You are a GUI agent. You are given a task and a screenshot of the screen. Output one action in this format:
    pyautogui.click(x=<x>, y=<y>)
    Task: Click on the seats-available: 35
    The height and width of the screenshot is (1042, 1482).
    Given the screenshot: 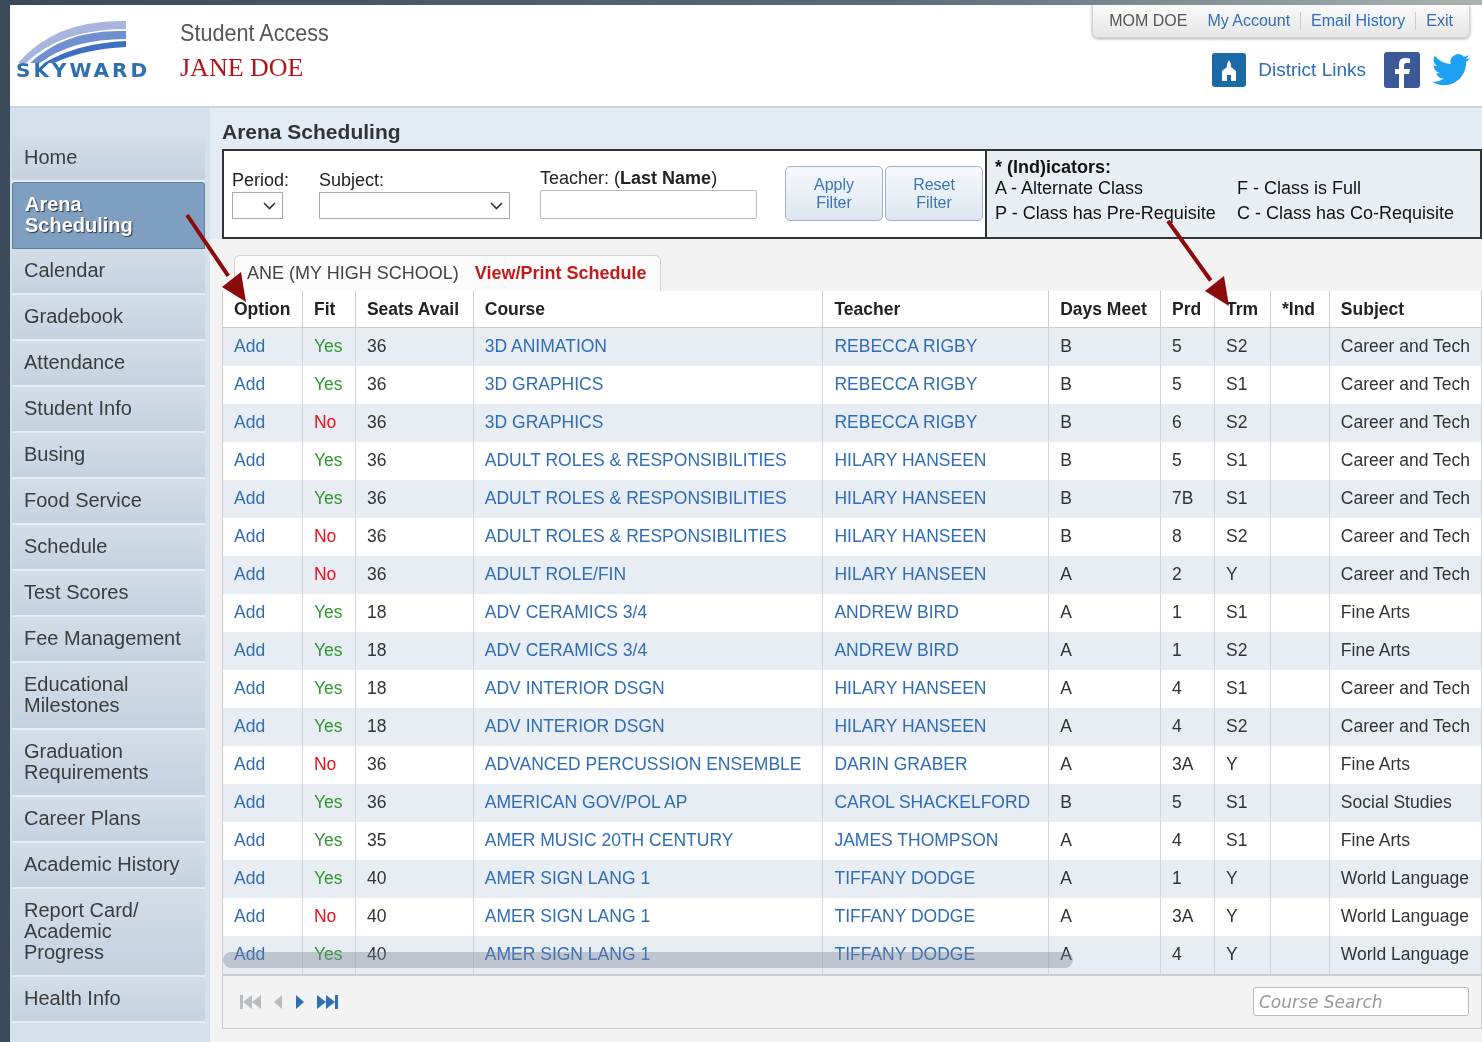 What is the action you would take?
    pyautogui.click(x=376, y=840)
    